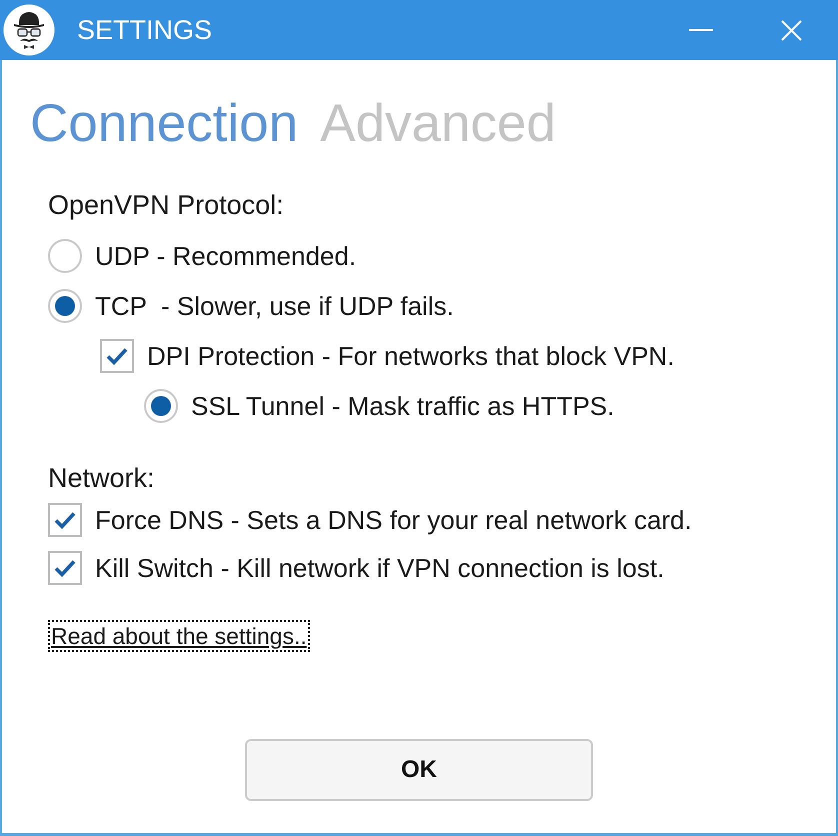 This screenshot has width=838, height=836. Describe the element at coordinates (166, 205) in the screenshot. I see `section-label: OpenVPN Protocol:` at that location.